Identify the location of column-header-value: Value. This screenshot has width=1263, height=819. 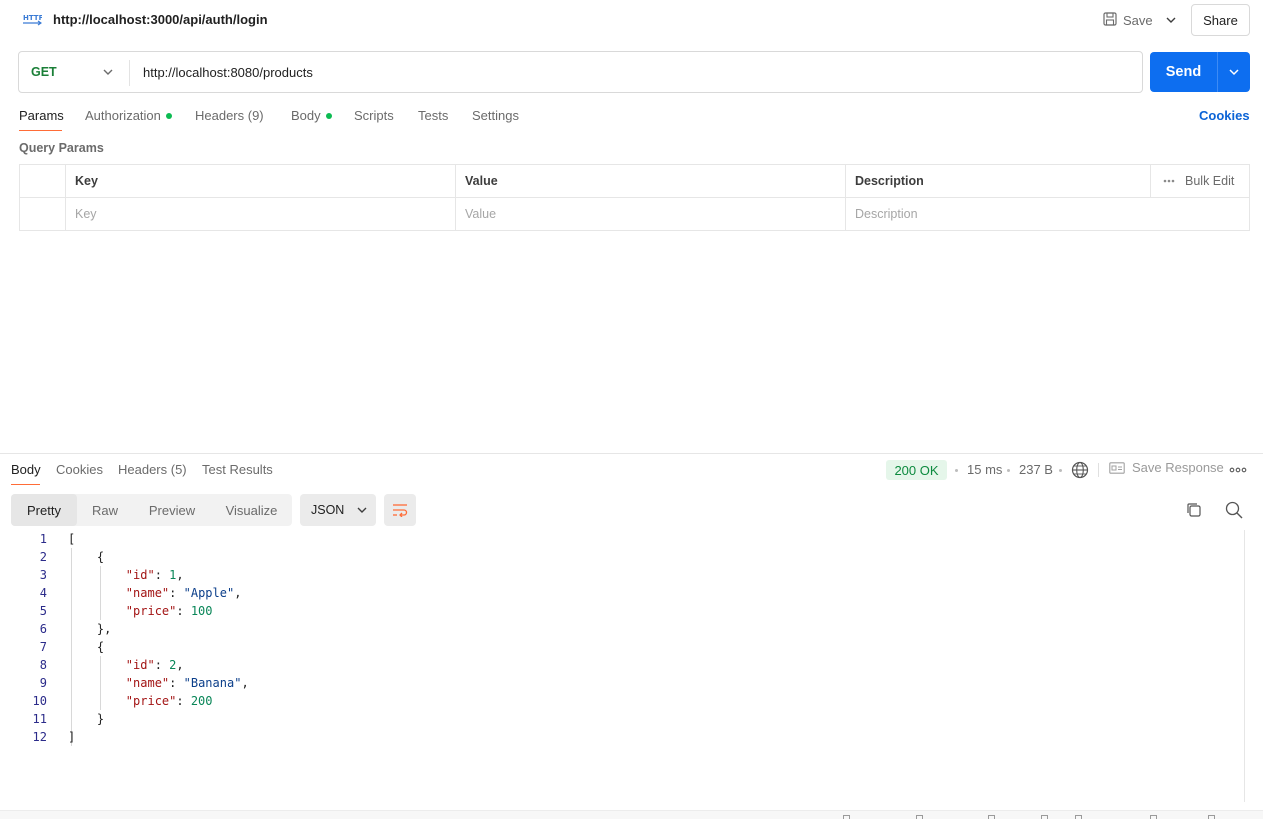
(481, 181).